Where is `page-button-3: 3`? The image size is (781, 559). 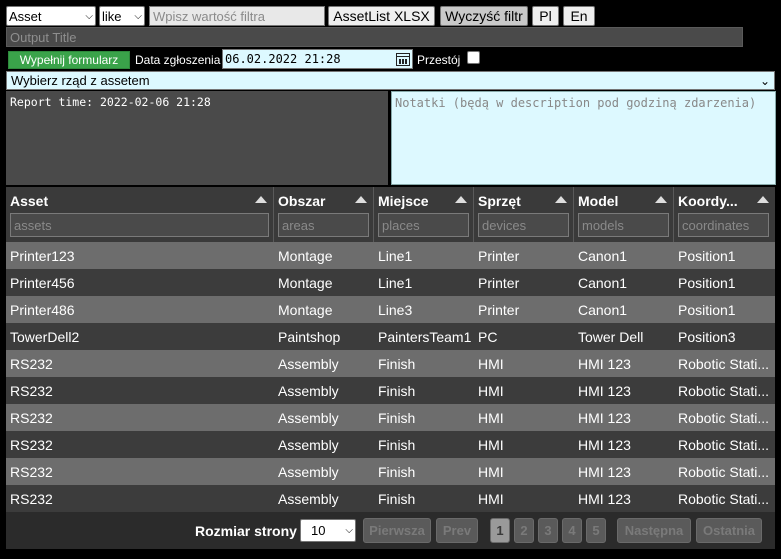 page-button-3: 3 is located at coordinates (548, 530).